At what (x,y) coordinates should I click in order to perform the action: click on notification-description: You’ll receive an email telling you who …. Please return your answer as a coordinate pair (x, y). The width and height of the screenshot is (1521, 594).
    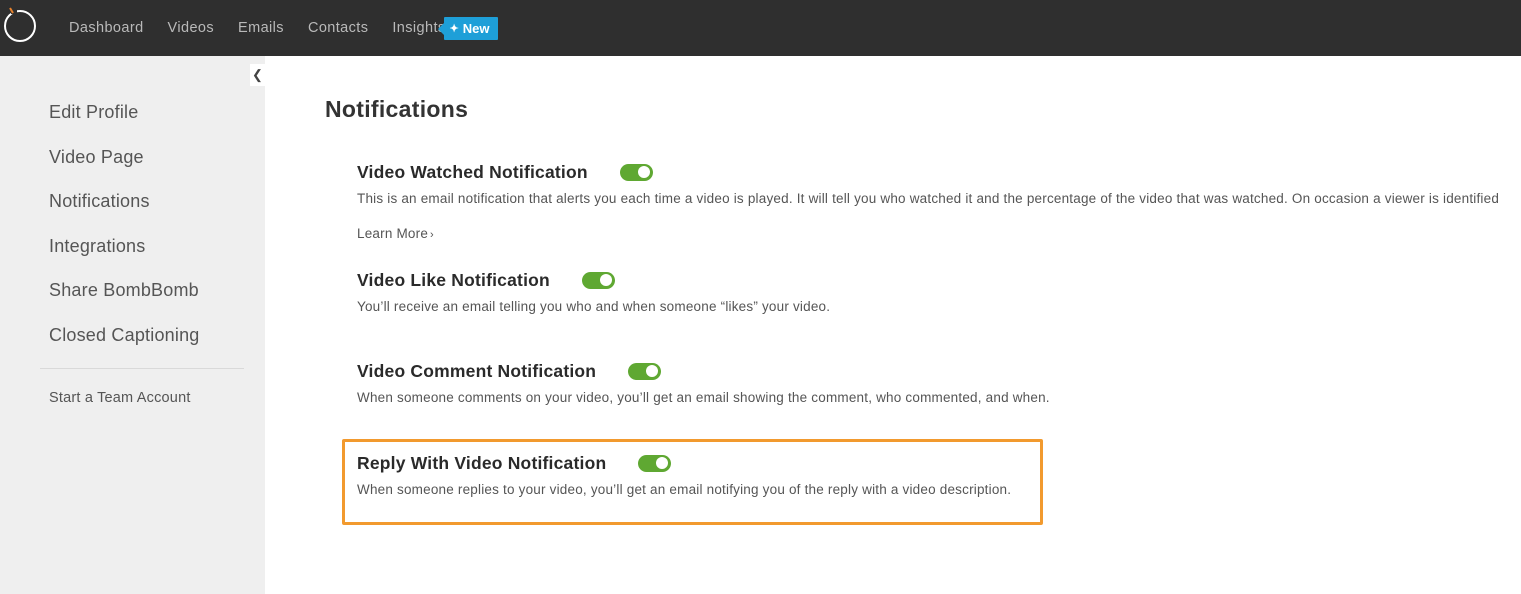
    Looking at the image, I should click on (594, 306).